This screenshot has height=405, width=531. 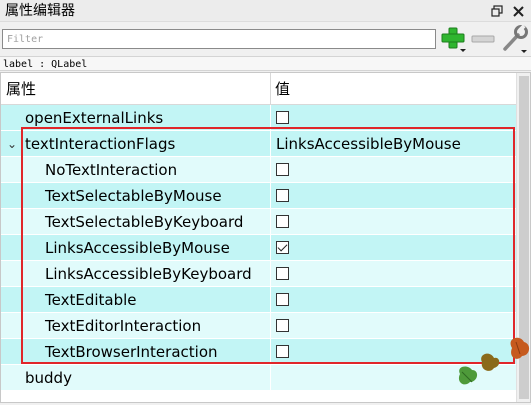 I want to click on property-row-LinksAccessibleByKeyboard: LinksAccessibleByKeyboard, so click(x=258, y=274).